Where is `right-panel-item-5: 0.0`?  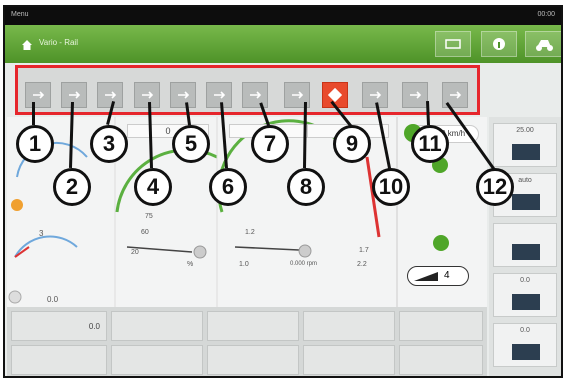
right-panel-item-5: 0.0 is located at coordinates (525, 345).